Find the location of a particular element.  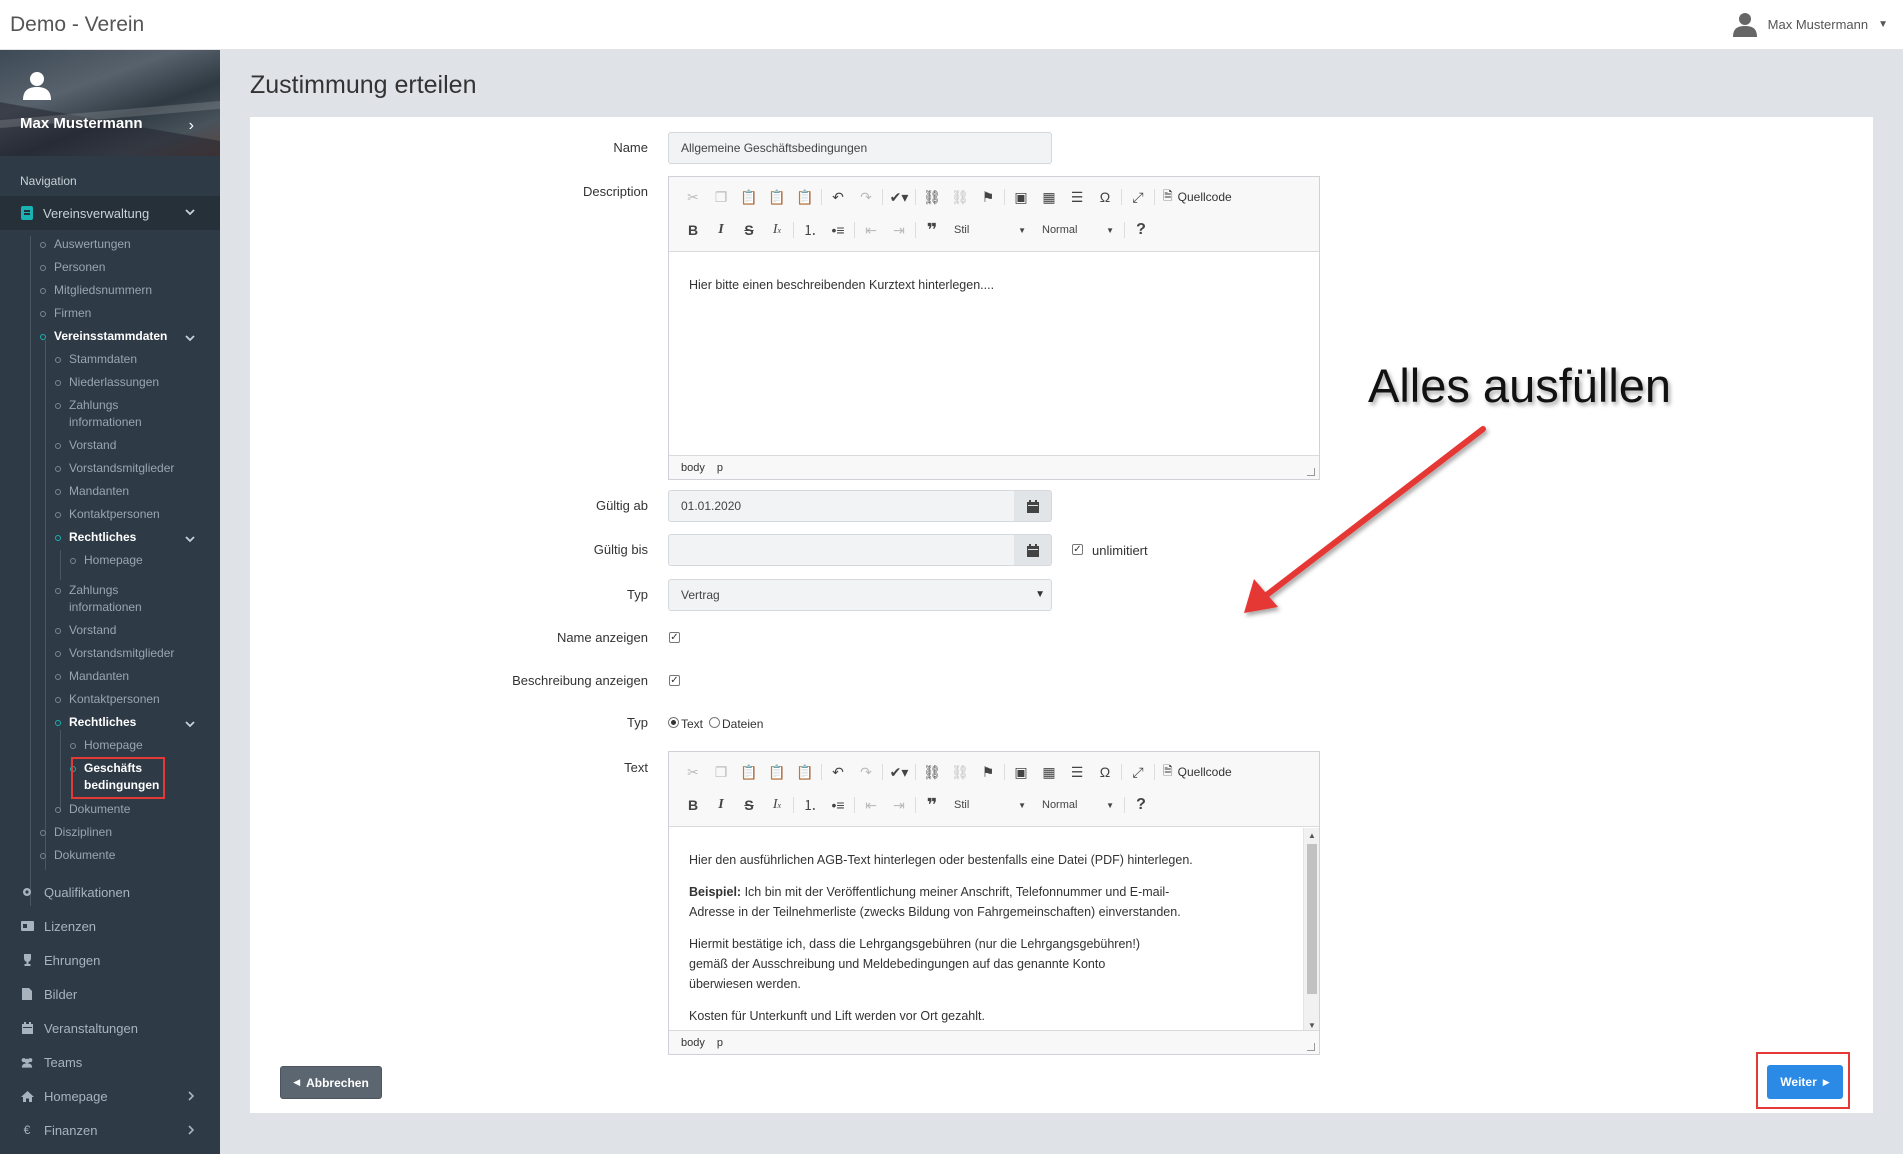

scroll-thumb is located at coordinates (1312, 919).